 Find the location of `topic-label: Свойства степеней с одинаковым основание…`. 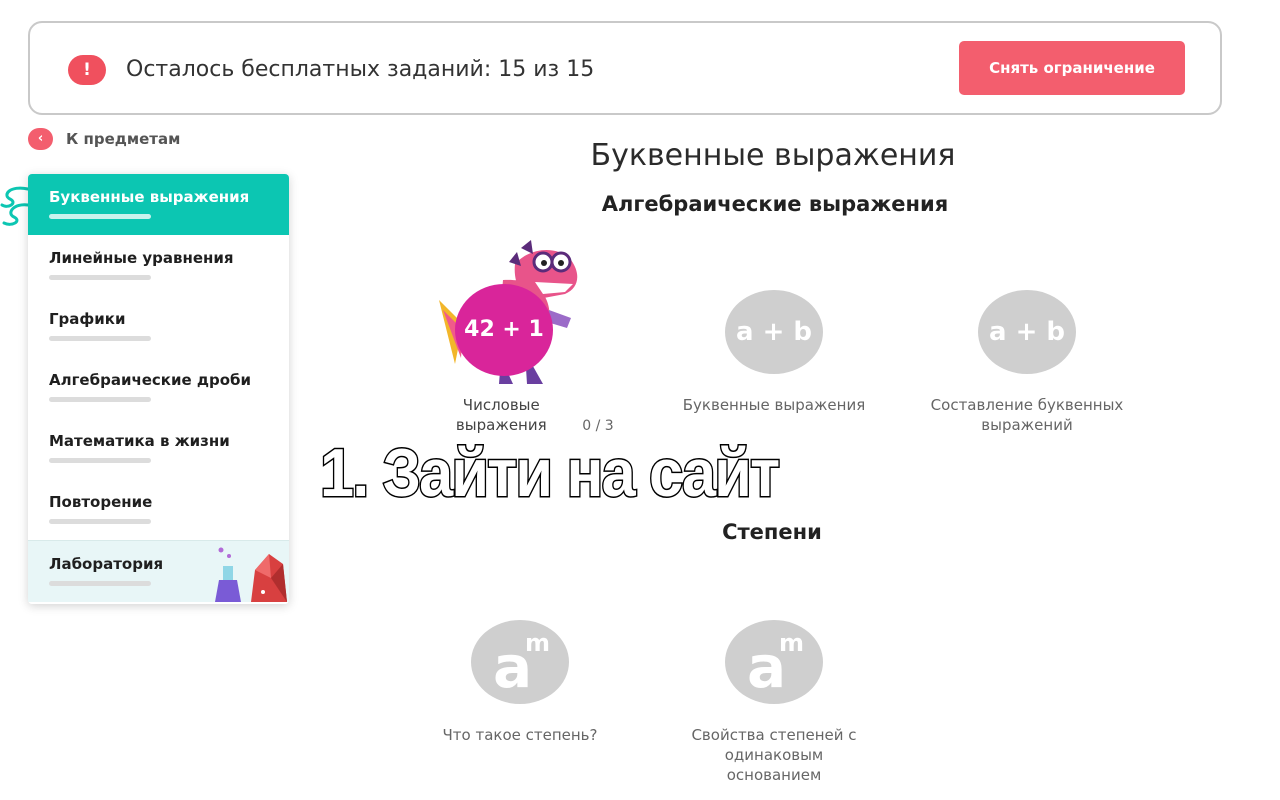

topic-label: Свойства степеней с одинаковым основание… is located at coordinates (774, 755).